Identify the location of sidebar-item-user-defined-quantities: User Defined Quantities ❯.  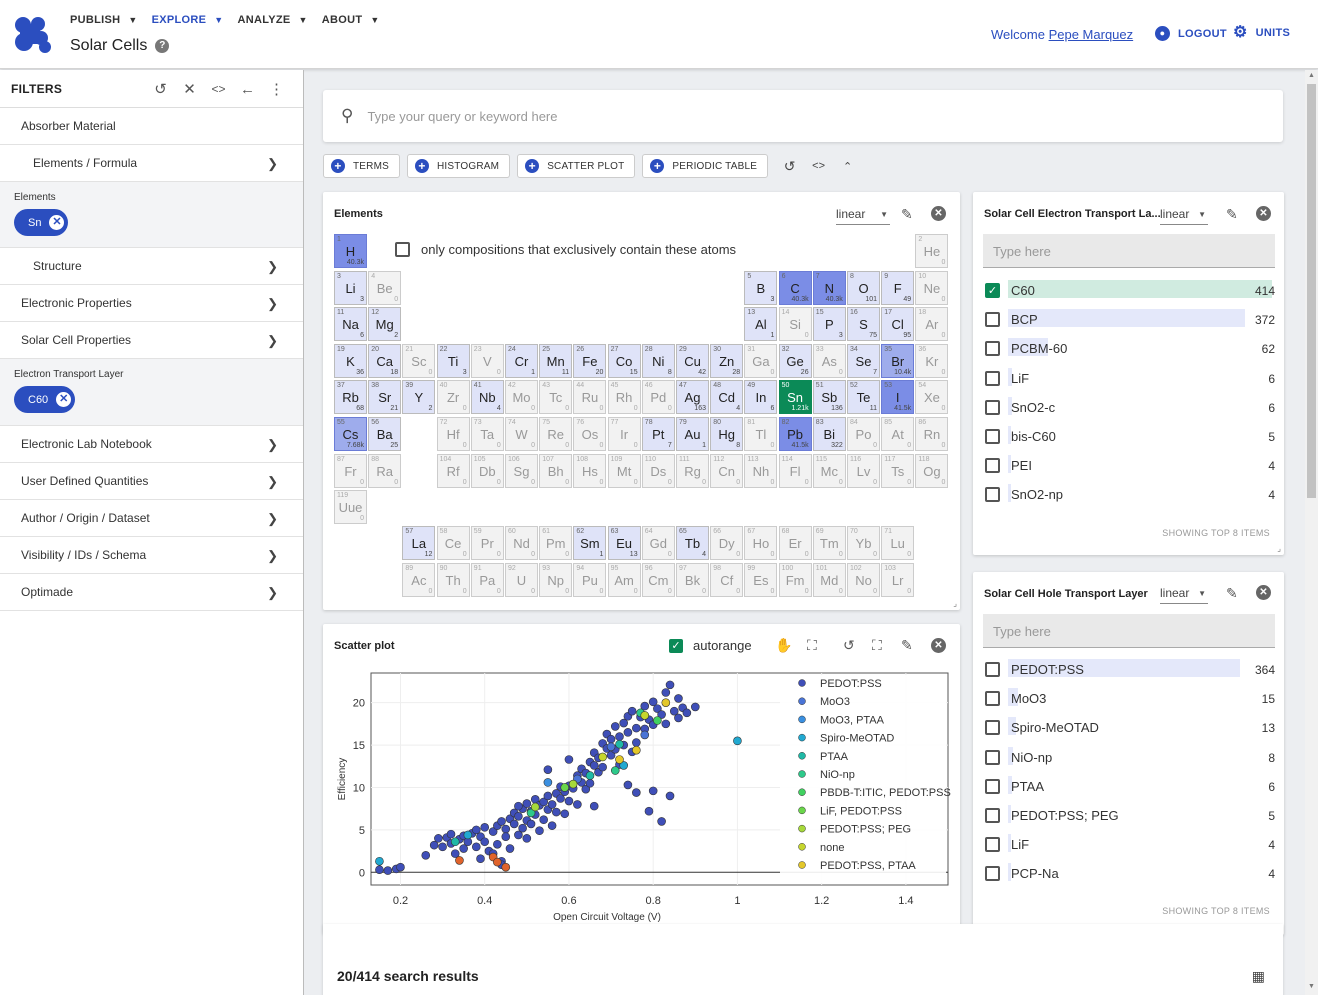
(151, 481).